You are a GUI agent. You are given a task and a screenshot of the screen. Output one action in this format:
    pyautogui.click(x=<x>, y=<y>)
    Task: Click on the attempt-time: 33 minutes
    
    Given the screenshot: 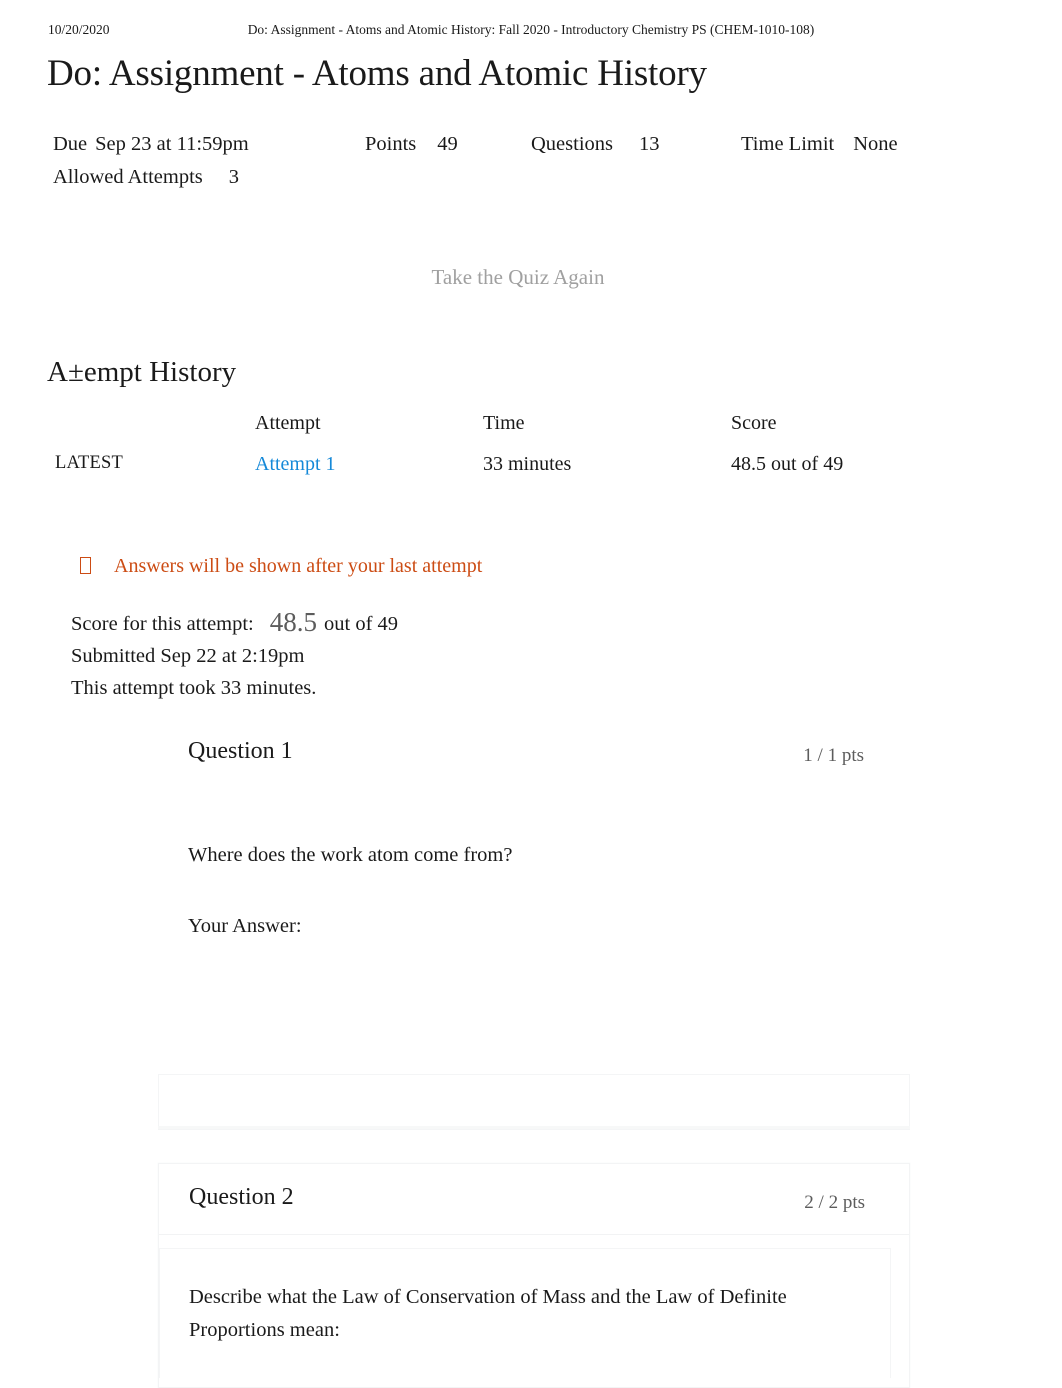 What is the action you would take?
    pyautogui.click(x=527, y=464)
    